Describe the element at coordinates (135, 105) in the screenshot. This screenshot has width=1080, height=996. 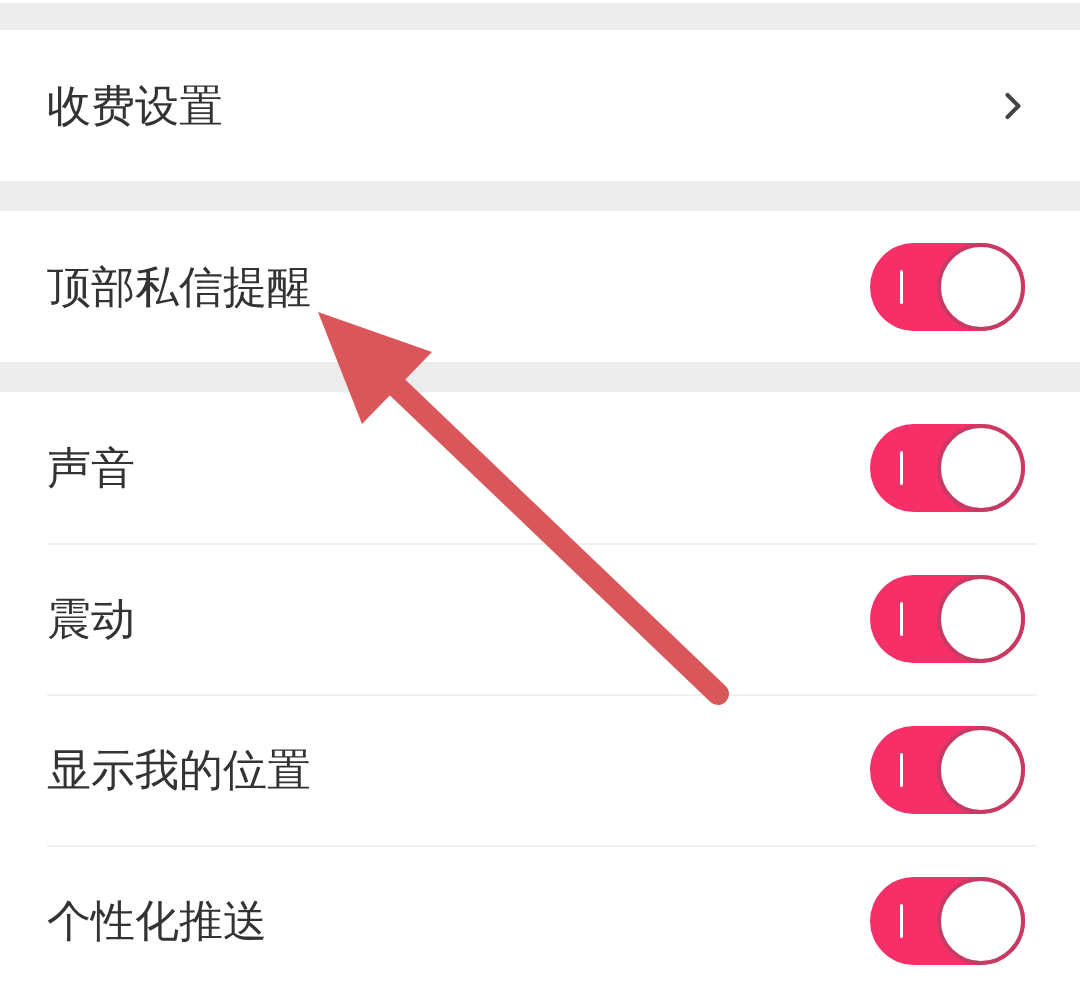
I see `setting-label: 收费设置` at that location.